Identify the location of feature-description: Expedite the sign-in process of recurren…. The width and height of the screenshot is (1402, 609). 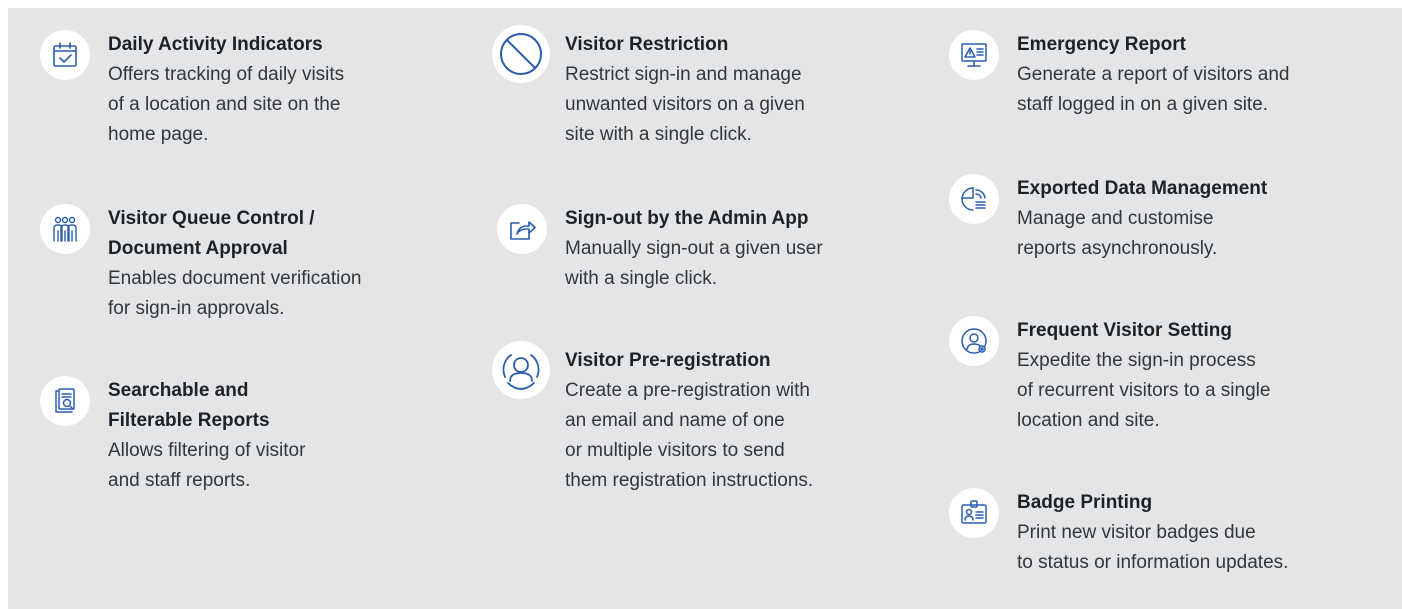
(1144, 390).